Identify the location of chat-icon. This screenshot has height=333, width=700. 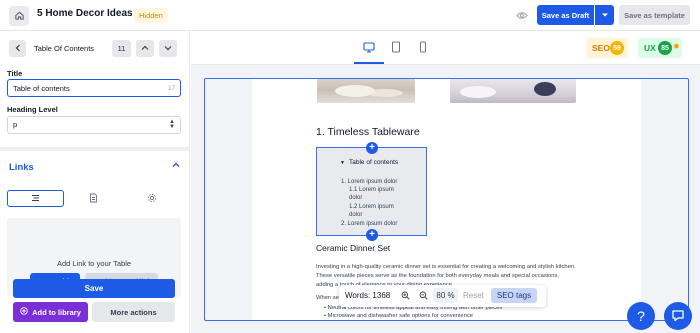
(678, 316).